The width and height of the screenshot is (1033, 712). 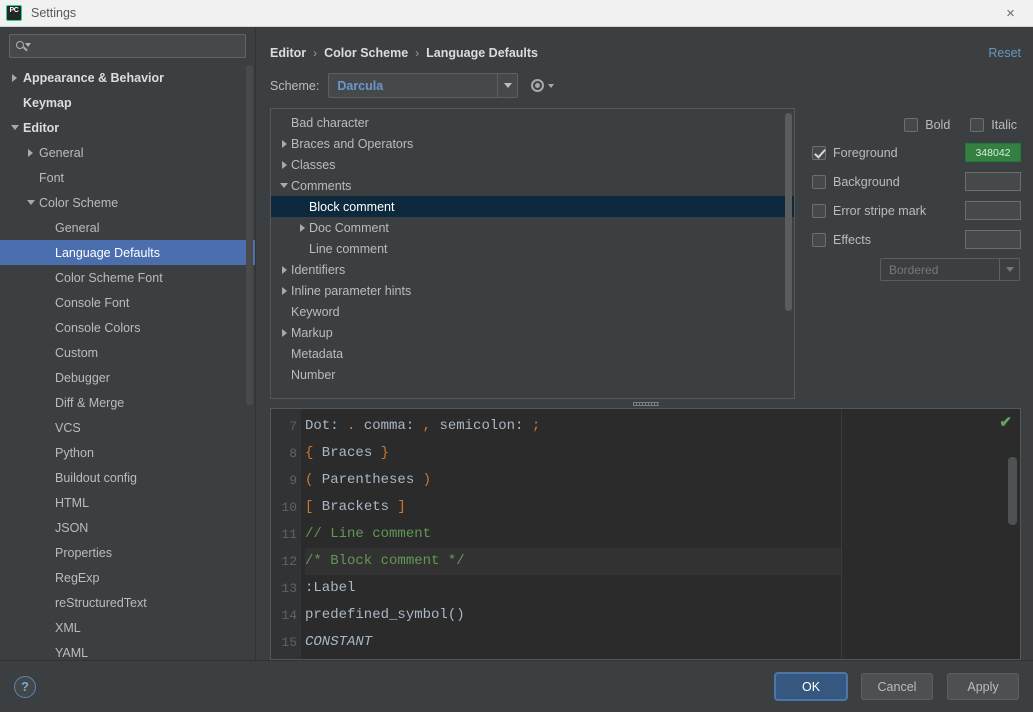 I want to click on sidebar-item-color-scheme: Color Scheme, so click(x=127, y=202).